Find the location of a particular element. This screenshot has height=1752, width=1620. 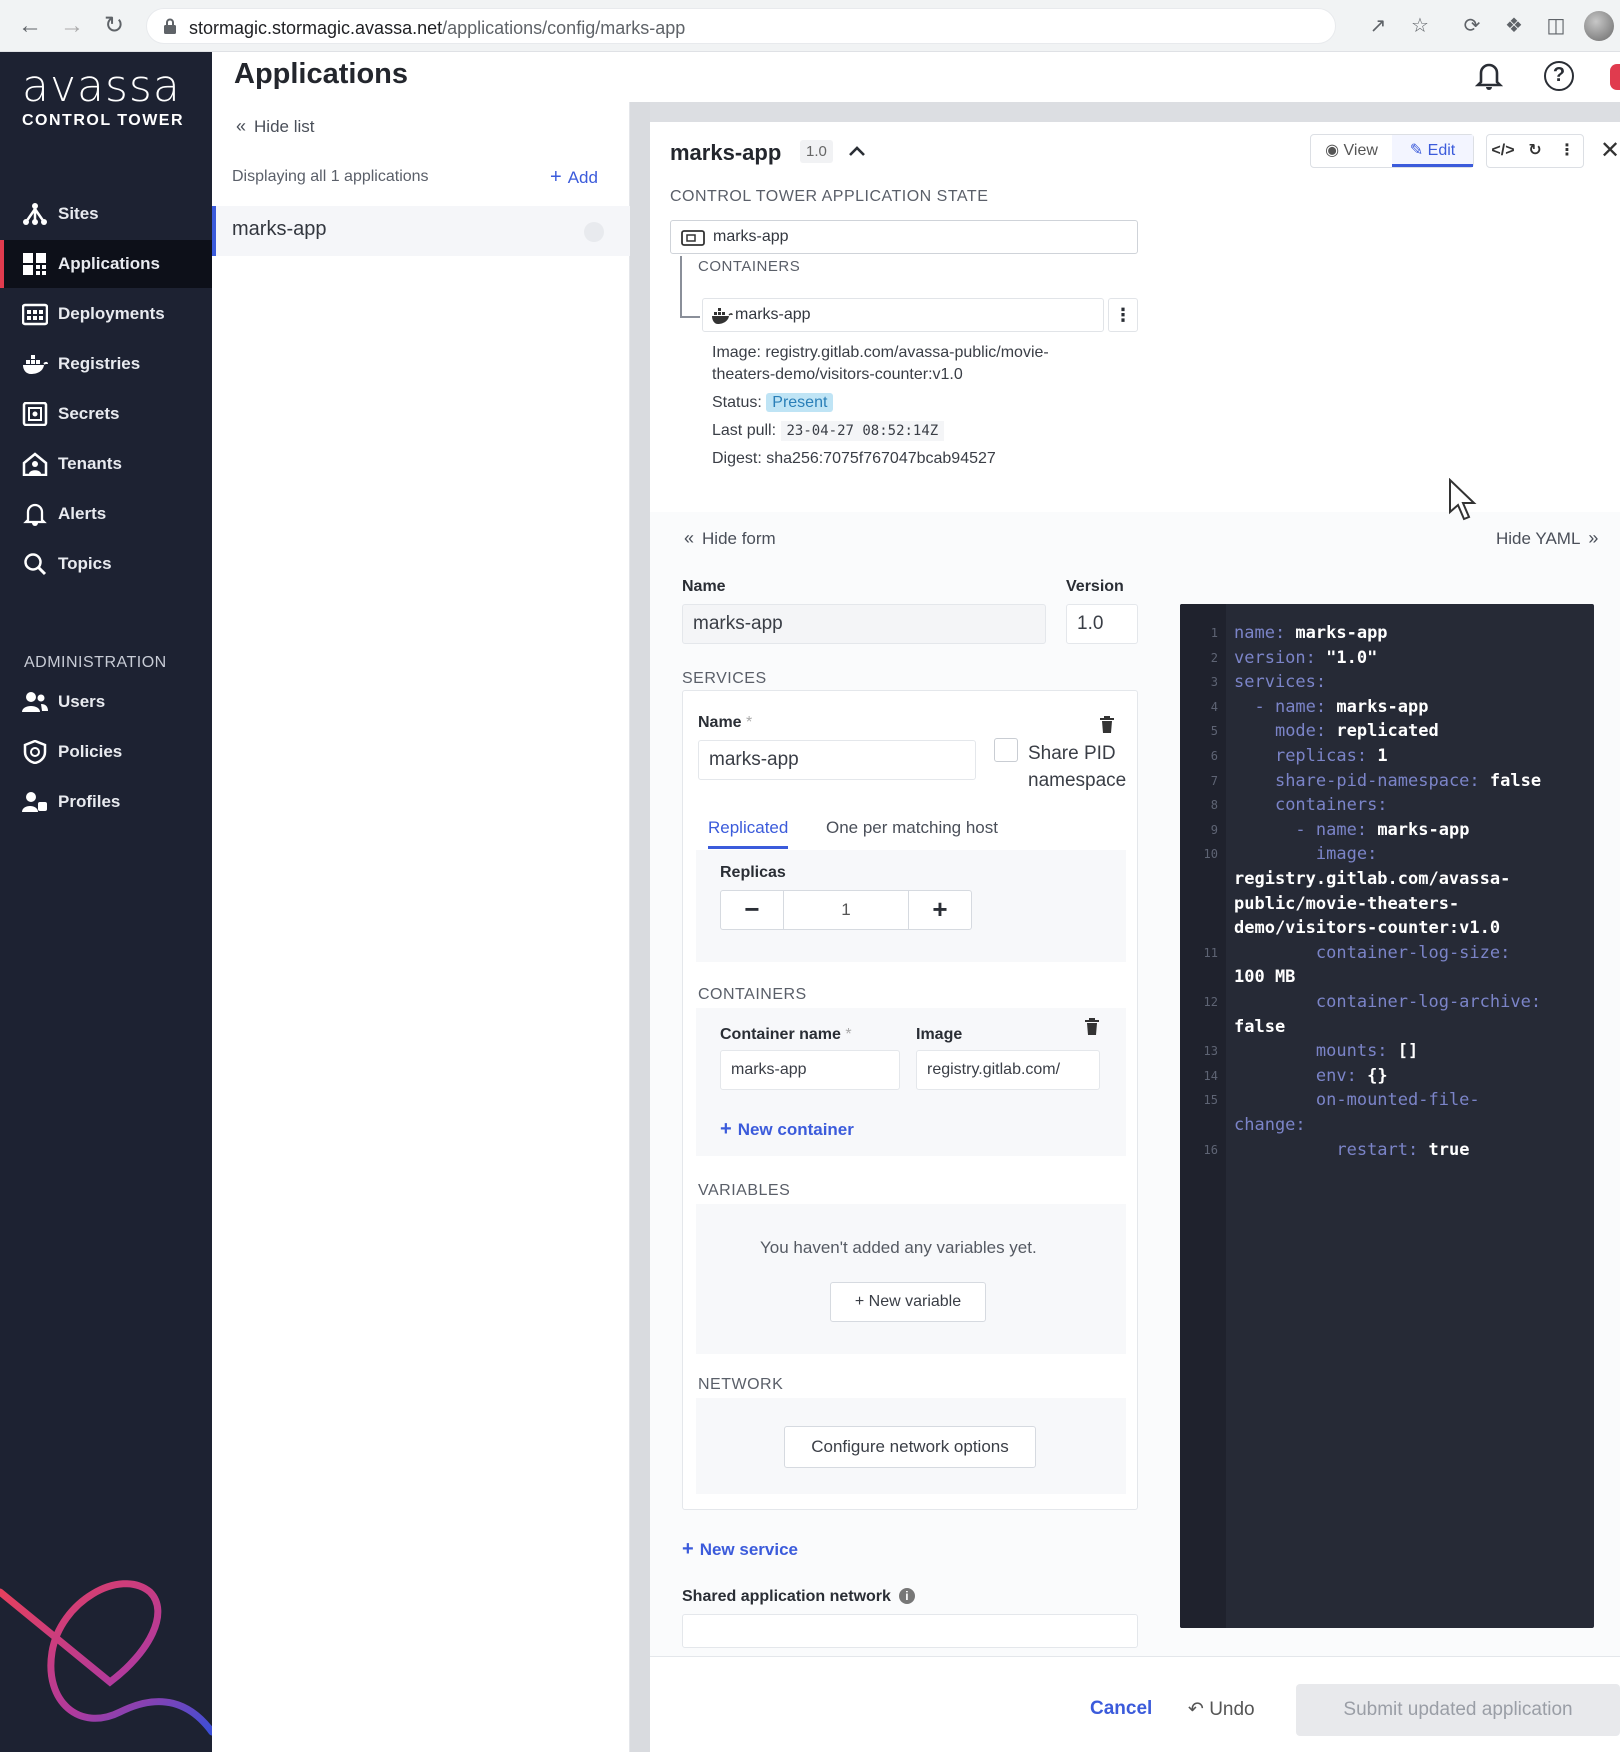

admin-heading: ADMINISTRATION is located at coordinates (95, 662).